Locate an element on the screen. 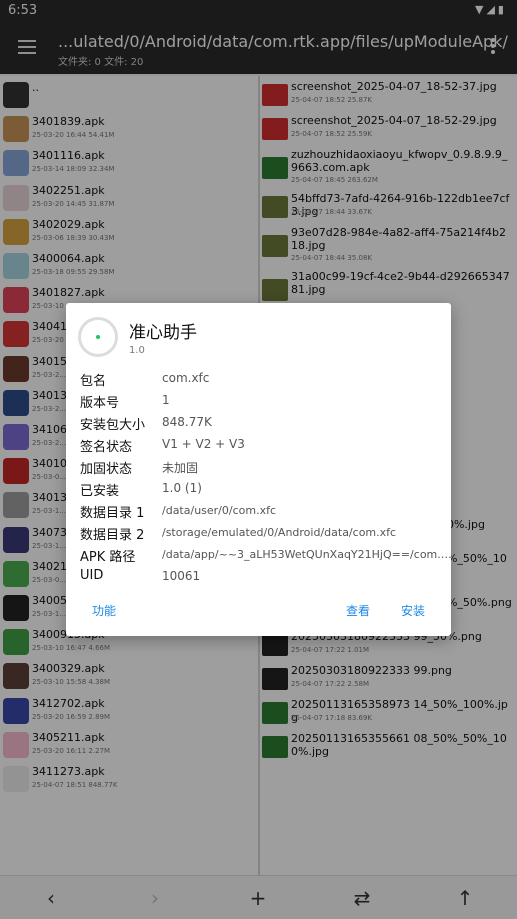 This screenshot has width=517, height=919. info-row: 包名 com.xfc is located at coordinates (260, 381).